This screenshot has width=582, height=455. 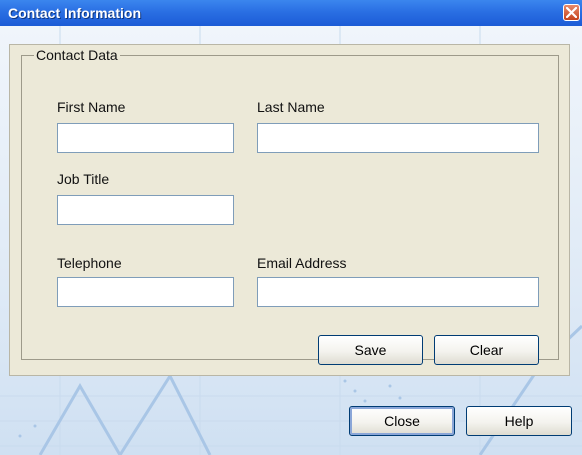 I want to click on window-title: Contact Information, so click(x=74, y=13).